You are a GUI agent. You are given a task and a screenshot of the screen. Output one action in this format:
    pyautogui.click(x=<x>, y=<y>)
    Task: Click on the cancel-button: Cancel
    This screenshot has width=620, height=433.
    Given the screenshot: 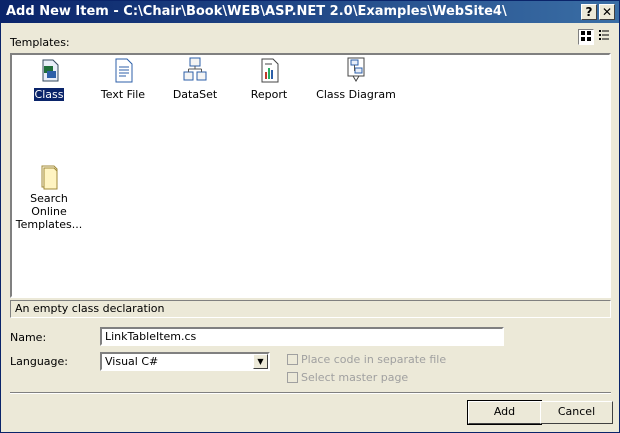 What is the action you would take?
    pyautogui.click(x=576, y=412)
    